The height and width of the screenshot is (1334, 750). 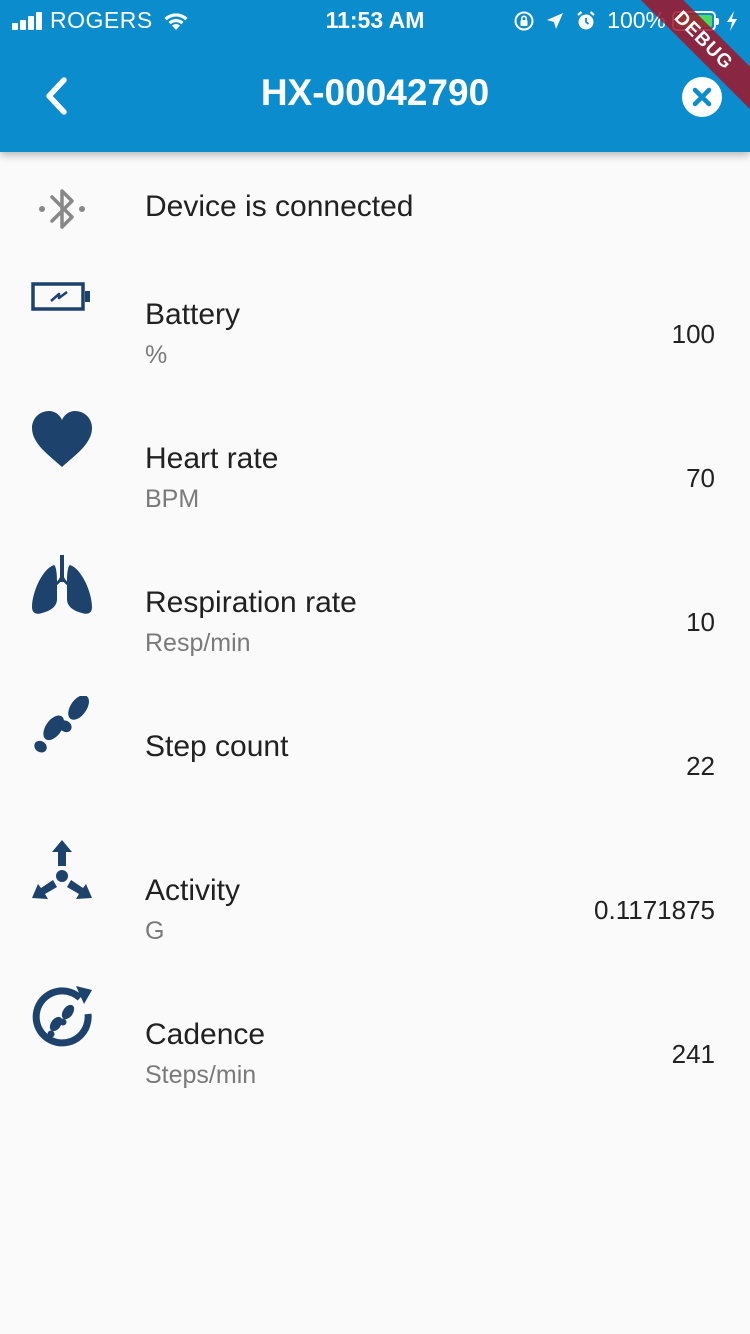 I want to click on metric-value: 100, so click(x=693, y=334).